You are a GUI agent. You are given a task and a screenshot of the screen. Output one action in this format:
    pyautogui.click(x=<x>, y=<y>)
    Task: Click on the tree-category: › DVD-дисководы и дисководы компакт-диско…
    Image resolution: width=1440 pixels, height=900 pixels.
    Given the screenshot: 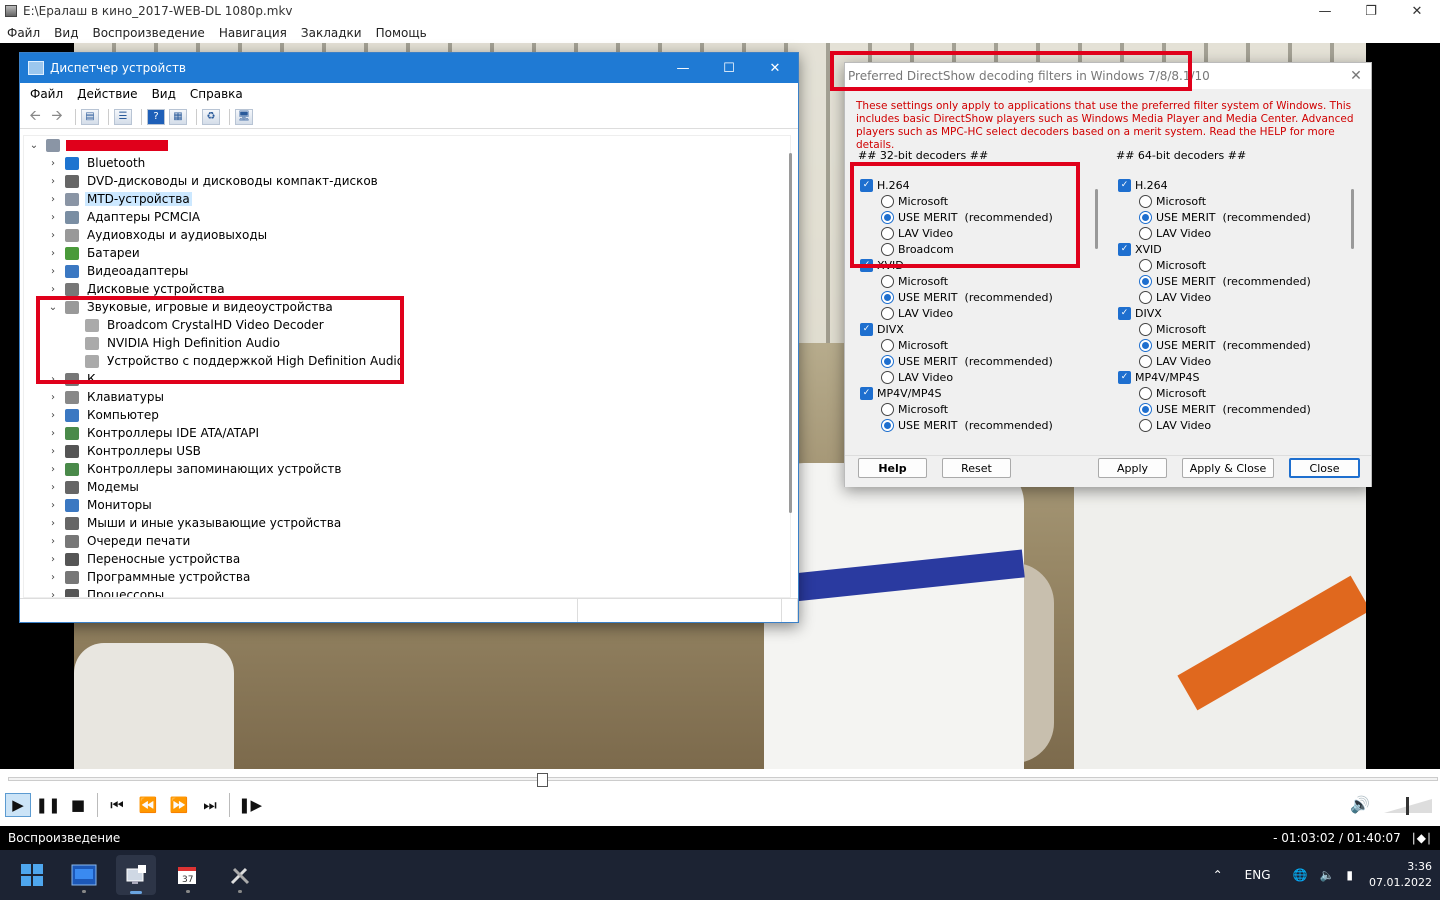 What is the action you would take?
    pyautogui.click(x=407, y=181)
    